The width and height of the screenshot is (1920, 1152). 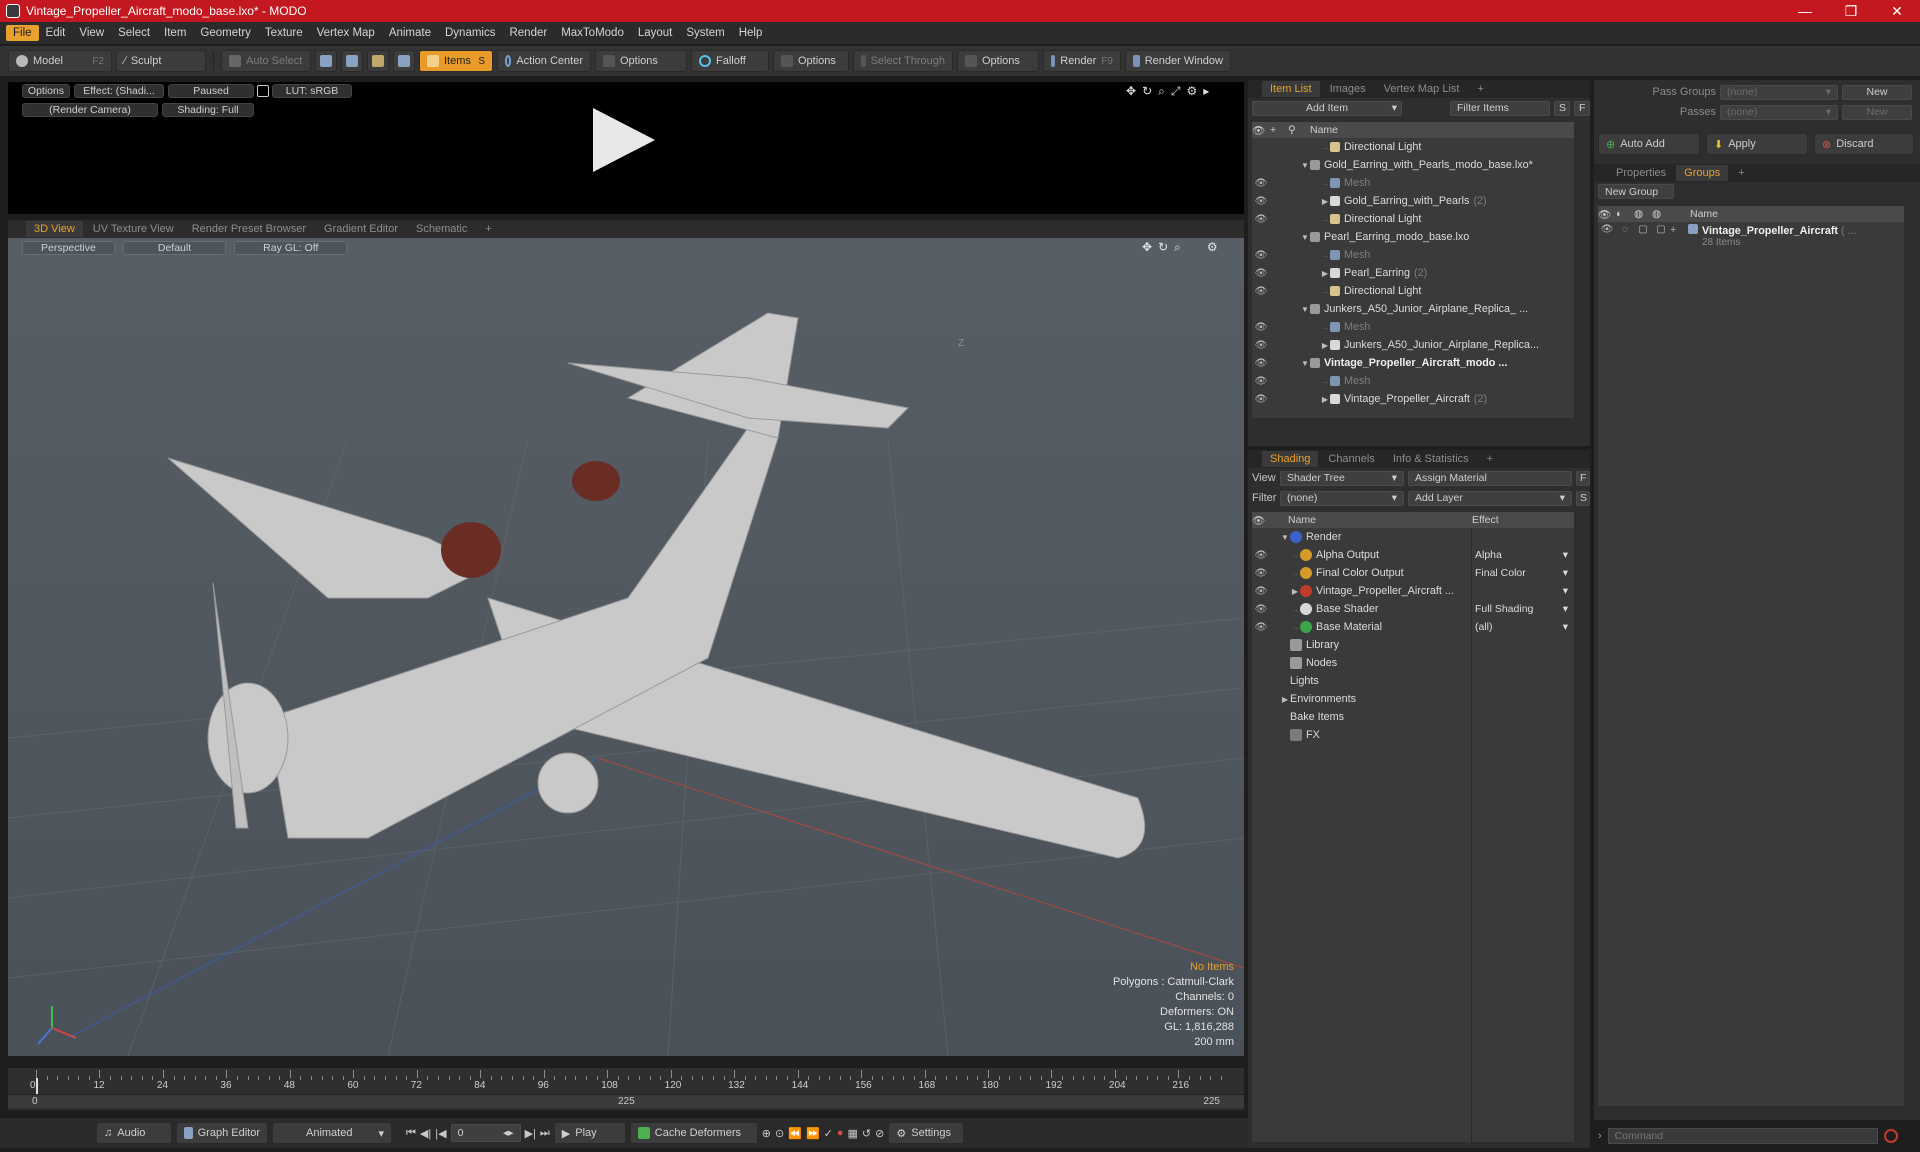 I want to click on last-frame-icon: ⏭, so click(x=545, y=1133).